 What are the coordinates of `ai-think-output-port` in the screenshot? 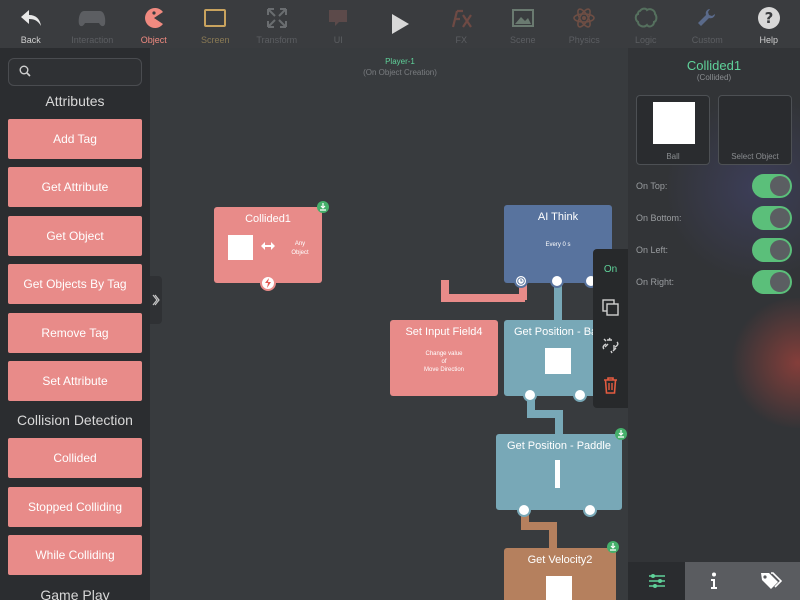 It's located at (557, 281).